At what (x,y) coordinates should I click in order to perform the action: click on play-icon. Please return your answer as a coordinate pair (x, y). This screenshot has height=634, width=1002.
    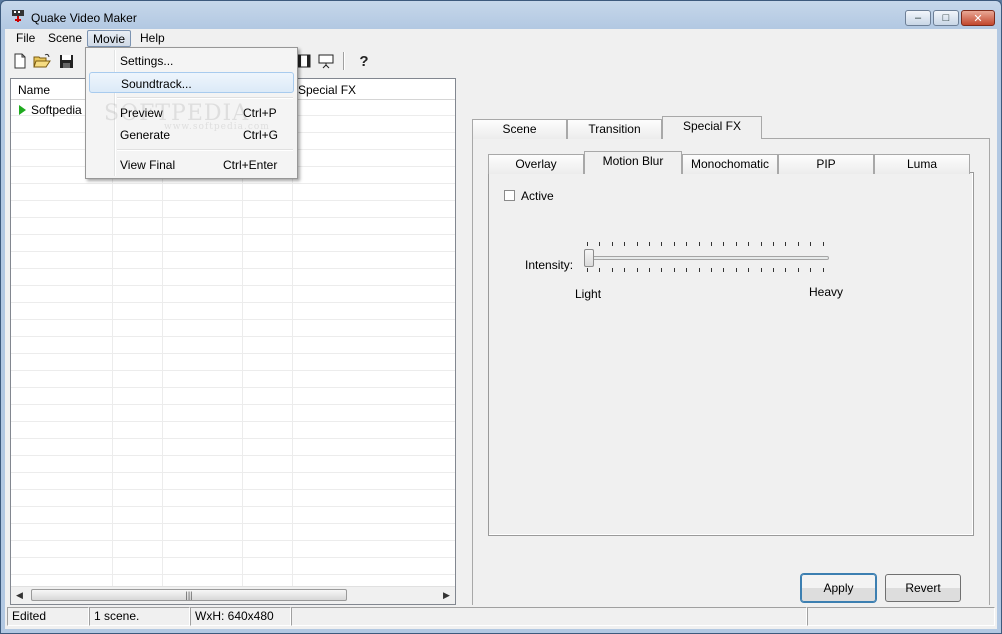
    Looking at the image, I should click on (22, 110).